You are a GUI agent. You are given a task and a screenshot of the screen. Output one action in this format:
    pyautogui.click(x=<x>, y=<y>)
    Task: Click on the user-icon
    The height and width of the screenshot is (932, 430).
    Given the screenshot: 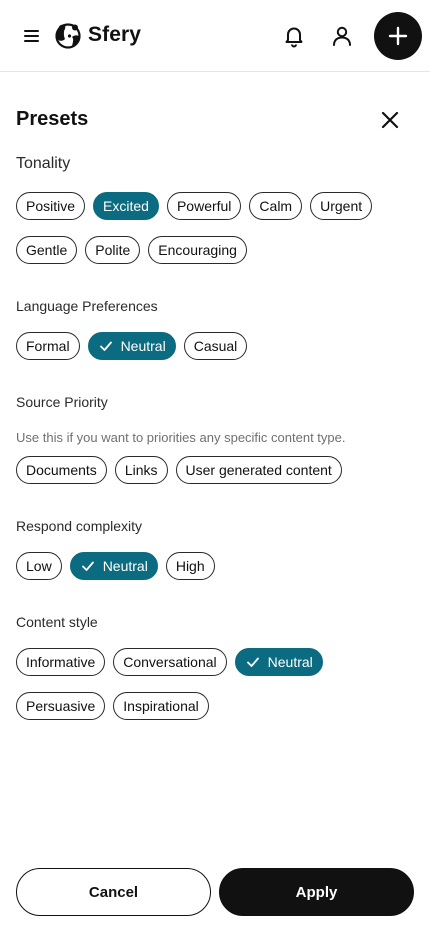 What is the action you would take?
    pyautogui.click(x=342, y=36)
    